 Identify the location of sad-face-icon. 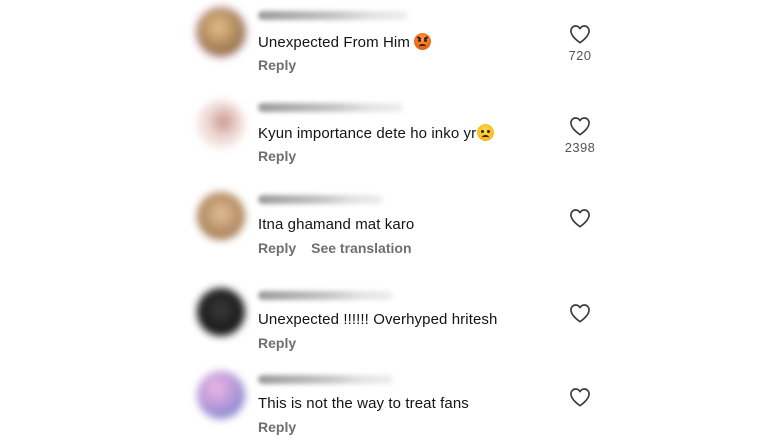
(486, 132).